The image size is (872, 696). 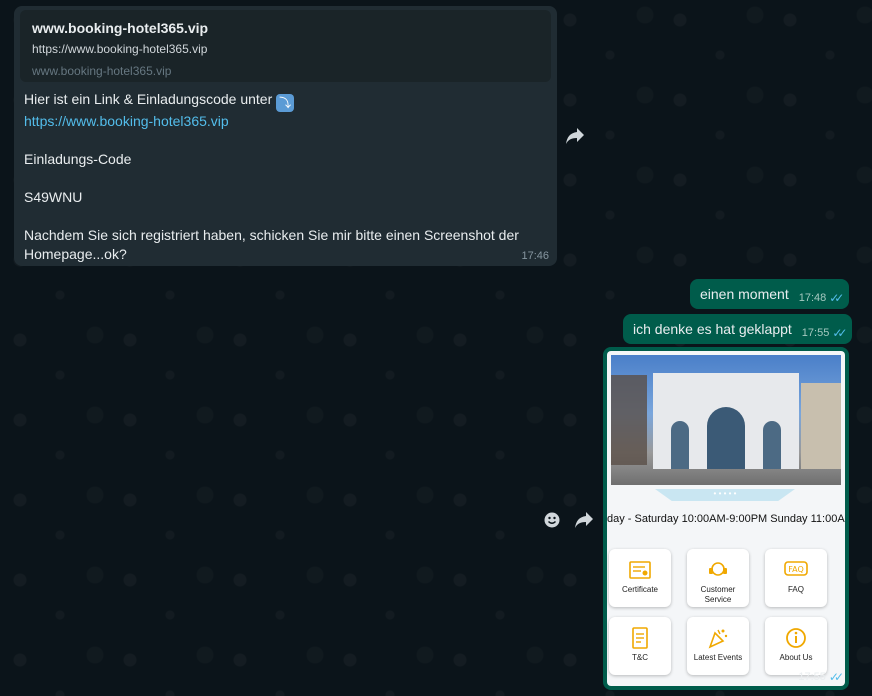 I want to click on outgoing-message: ich denke es hat geklappt 17:55 ✓✓, so click(x=738, y=329).